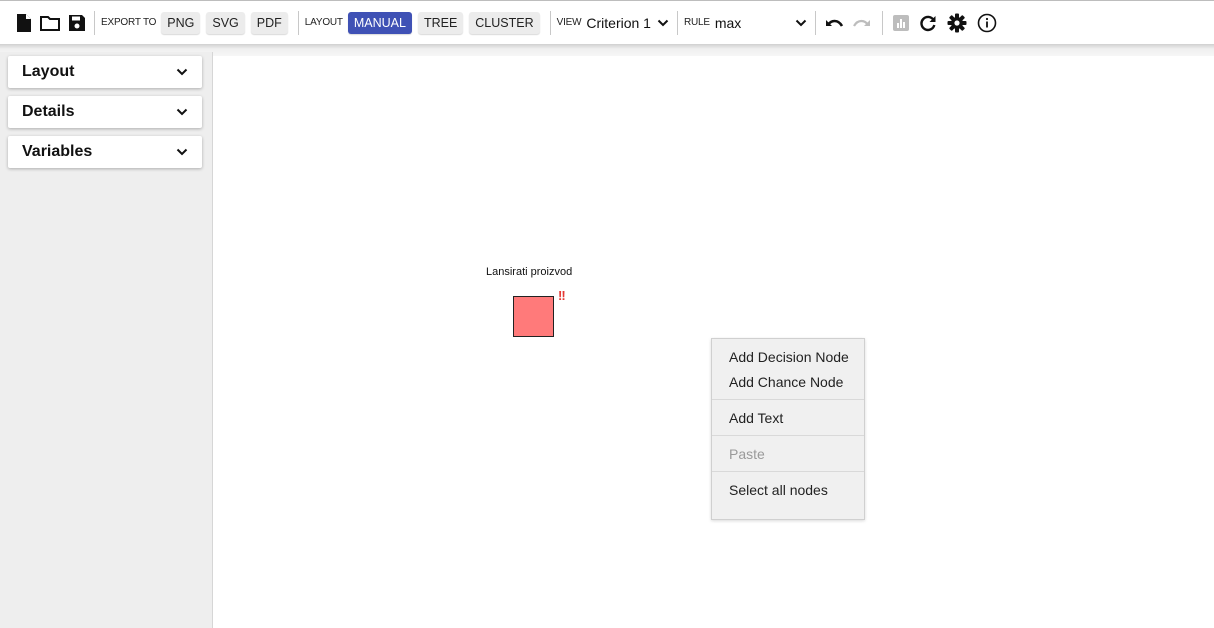 This screenshot has height=628, width=1214. Describe the element at coordinates (761, 23) in the screenshot. I see `rule-select: max` at that location.